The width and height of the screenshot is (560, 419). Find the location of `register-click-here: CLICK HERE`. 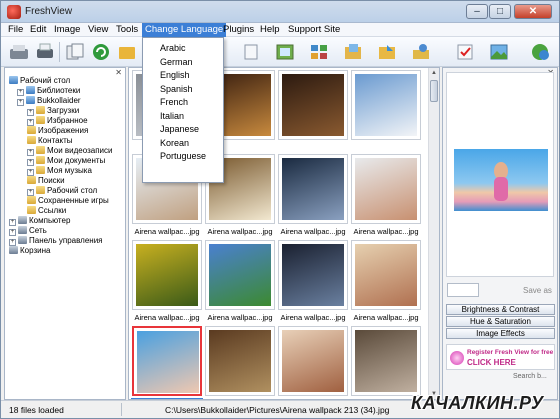

register-click-here: CLICK HERE is located at coordinates (491, 362).